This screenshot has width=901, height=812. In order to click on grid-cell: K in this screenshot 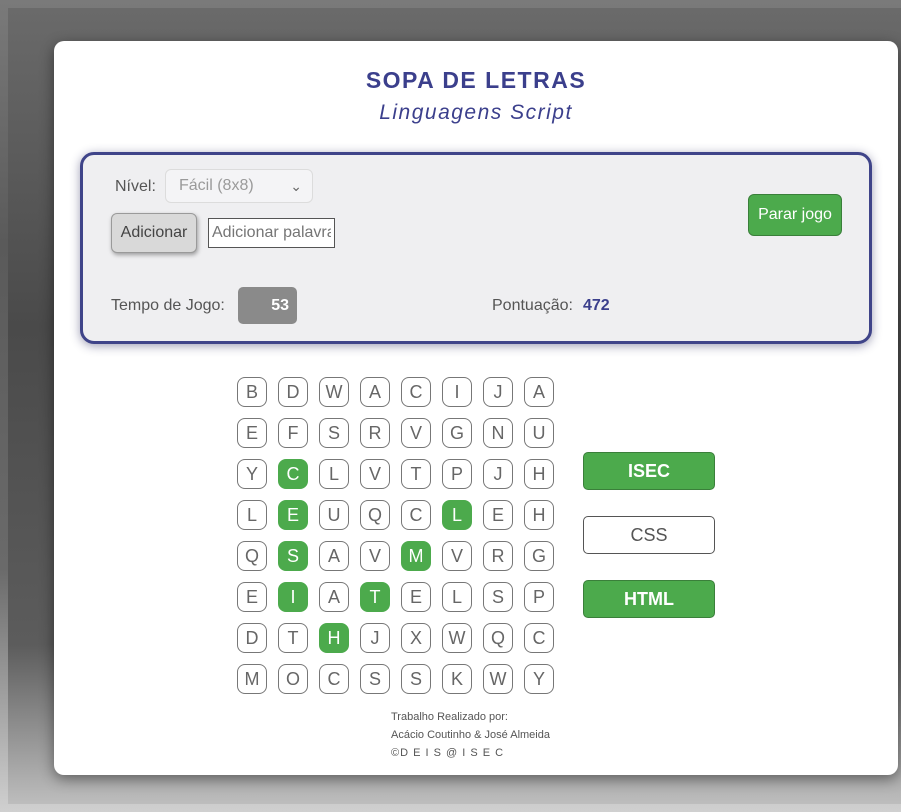, I will do `click(457, 679)`.